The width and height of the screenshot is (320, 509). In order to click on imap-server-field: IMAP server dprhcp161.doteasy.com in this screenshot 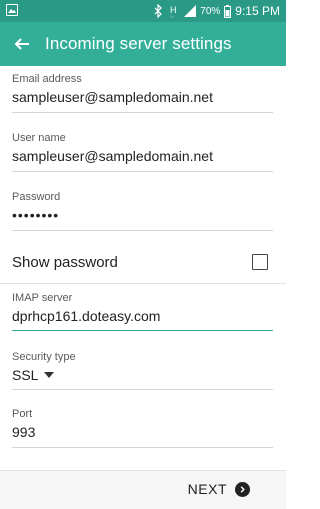, I will do `click(142, 308)`.